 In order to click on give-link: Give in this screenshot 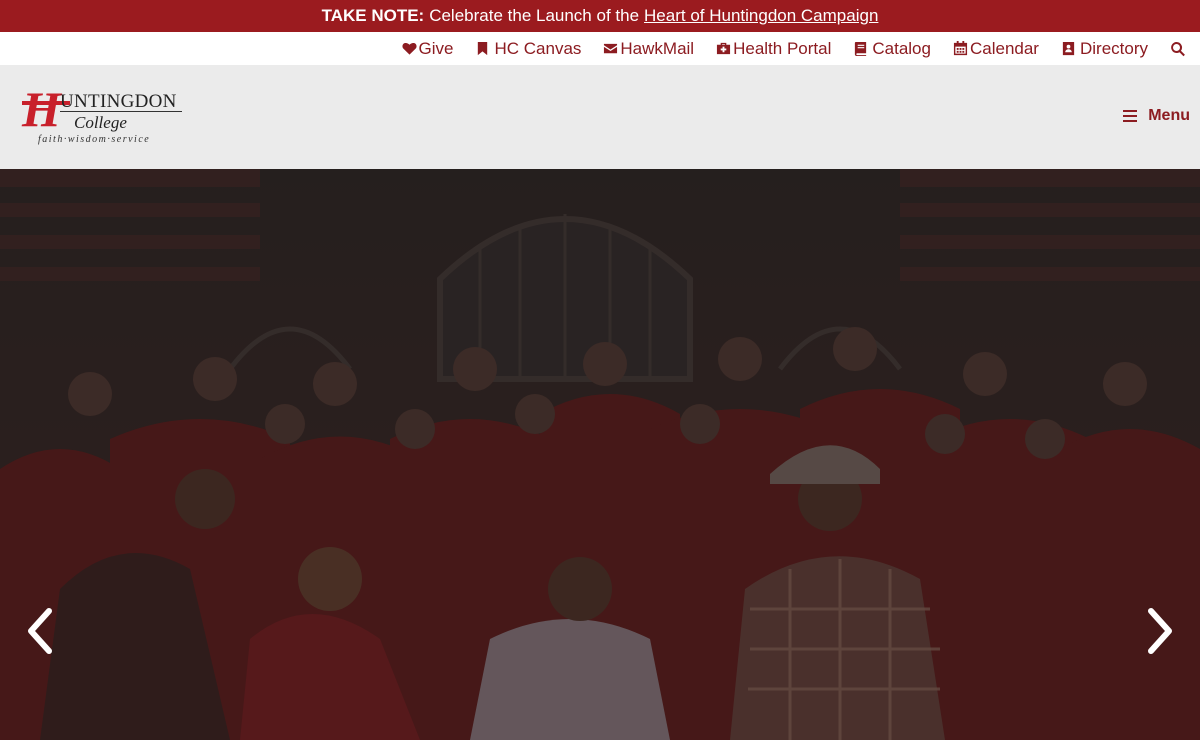, I will do `click(427, 48)`.